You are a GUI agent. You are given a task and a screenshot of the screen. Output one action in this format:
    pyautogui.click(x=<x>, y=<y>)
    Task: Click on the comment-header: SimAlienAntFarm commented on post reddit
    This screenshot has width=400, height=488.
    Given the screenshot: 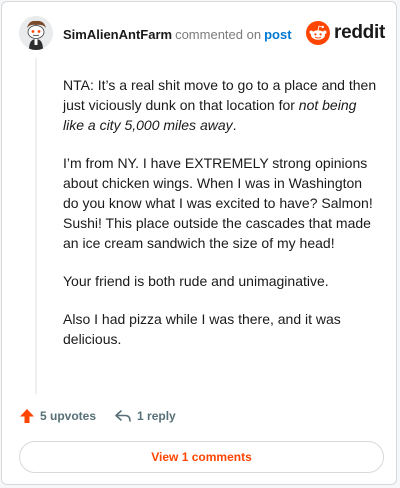 What is the action you would take?
    pyautogui.click(x=204, y=33)
    